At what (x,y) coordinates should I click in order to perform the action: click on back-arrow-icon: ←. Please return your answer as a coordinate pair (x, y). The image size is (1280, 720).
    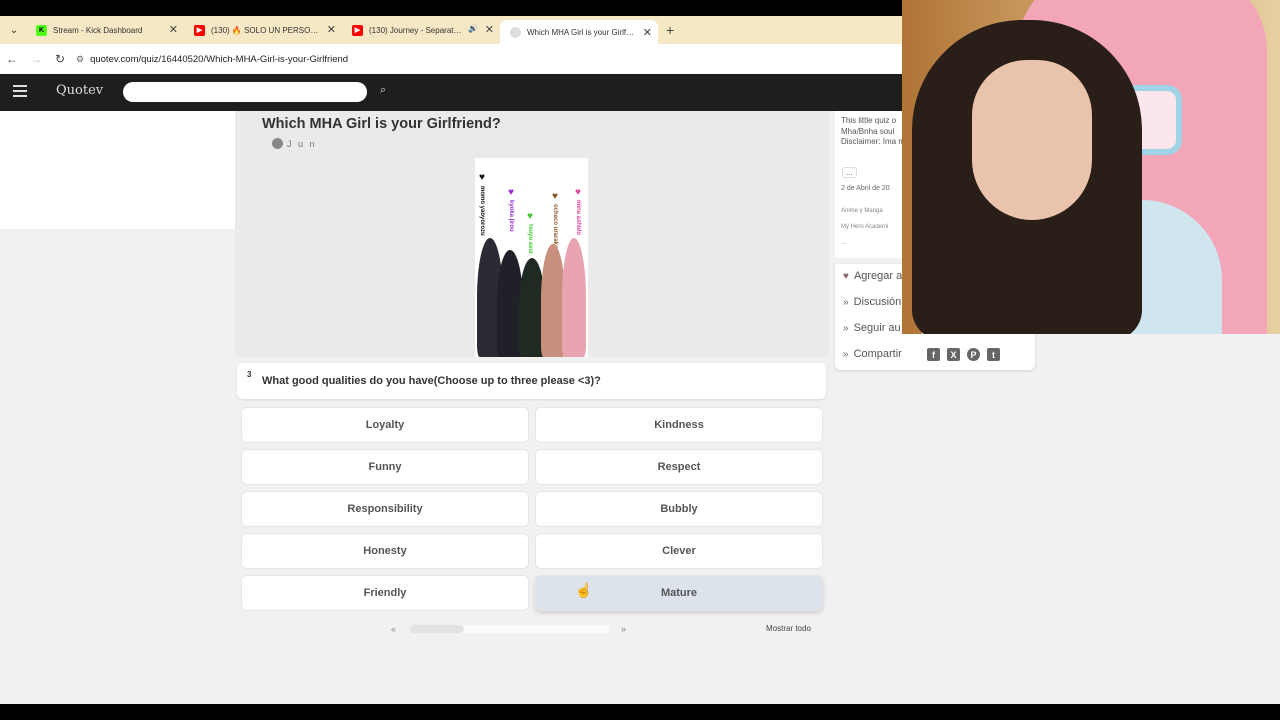
    Looking at the image, I should click on (12, 59).